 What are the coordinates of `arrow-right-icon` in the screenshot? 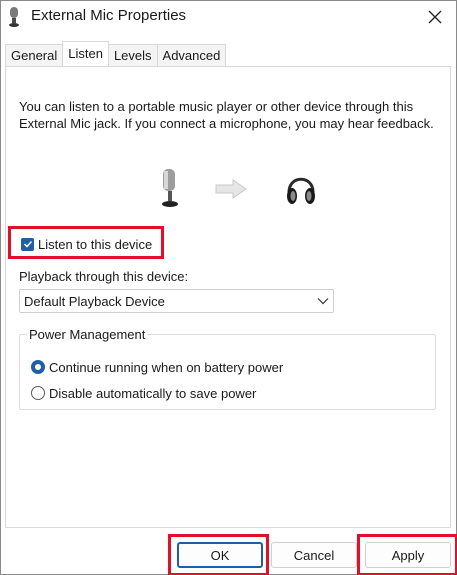 It's located at (231, 189).